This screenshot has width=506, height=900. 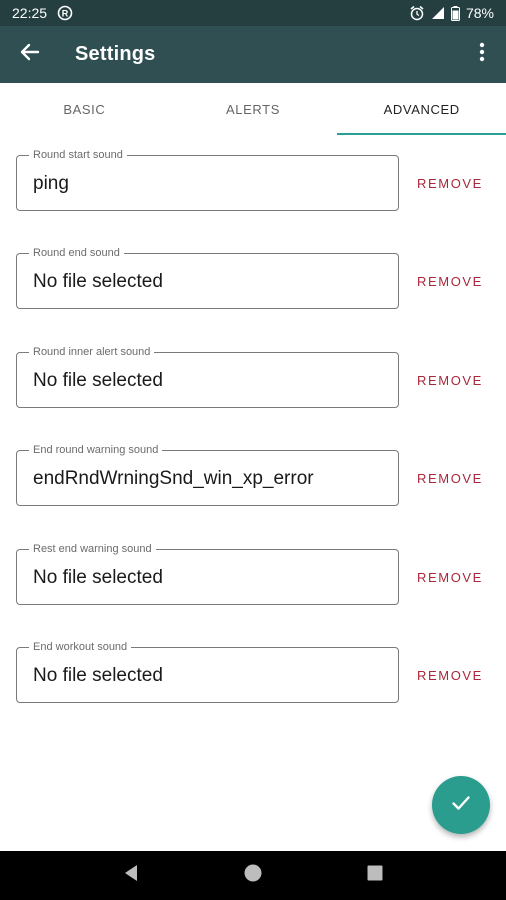 I want to click on signal-icon, so click(x=438, y=13).